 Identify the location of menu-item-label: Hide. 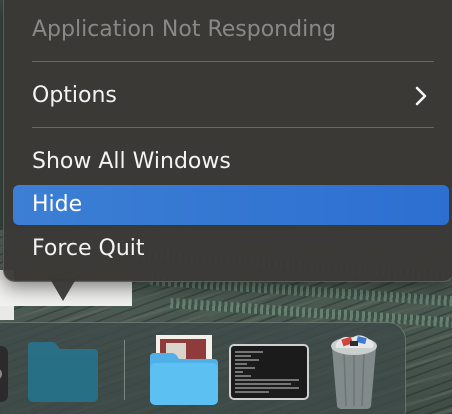
(57, 204).